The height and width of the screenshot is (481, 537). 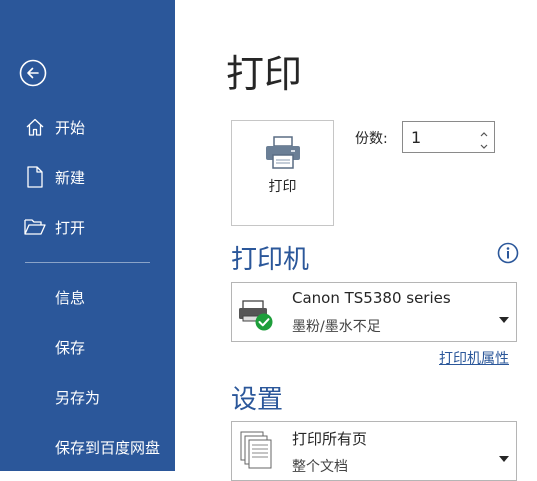 What do you see at coordinates (336, 327) in the screenshot?
I see `printer-status: 墨粉/墨水不足` at bounding box center [336, 327].